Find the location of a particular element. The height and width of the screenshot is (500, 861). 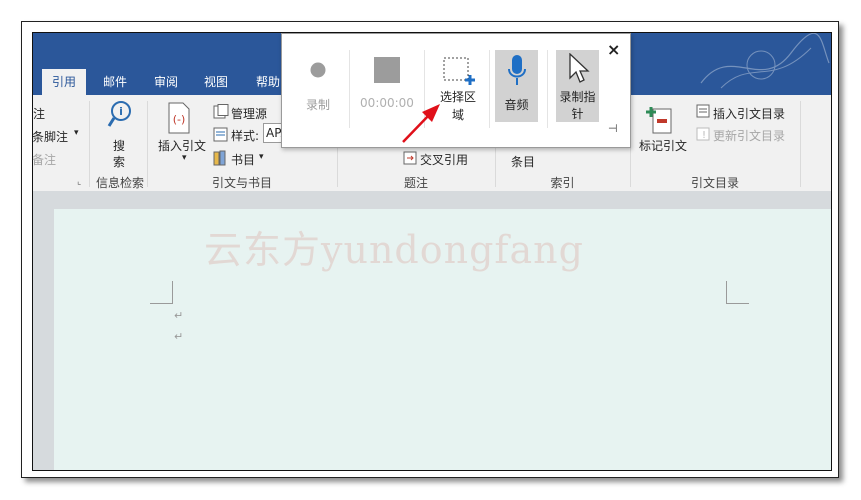

cross-reference-button: 交叉引用 is located at coordinates (444, 159).